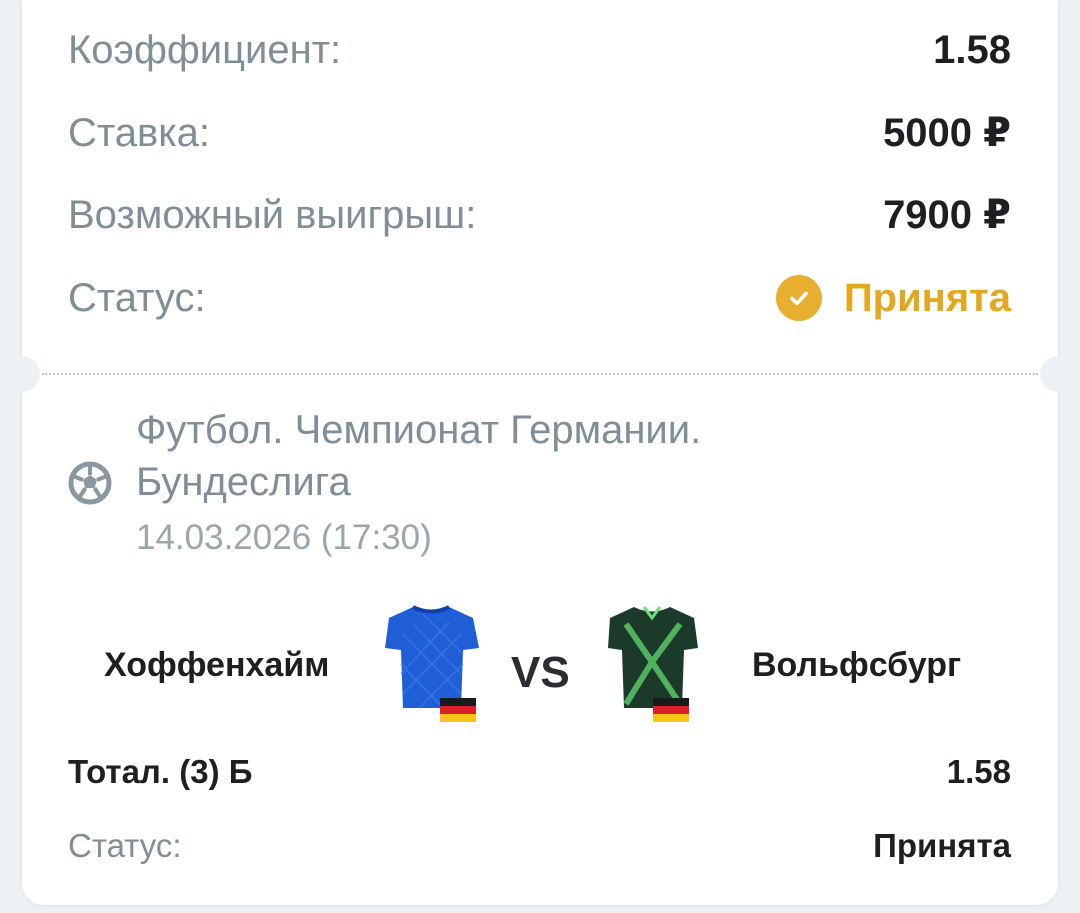 The image size is (1080, 913). Describe the element at coordinates (947, 215) in the screenshot. I see `possible-win-value: 7900 ₽` at that location.